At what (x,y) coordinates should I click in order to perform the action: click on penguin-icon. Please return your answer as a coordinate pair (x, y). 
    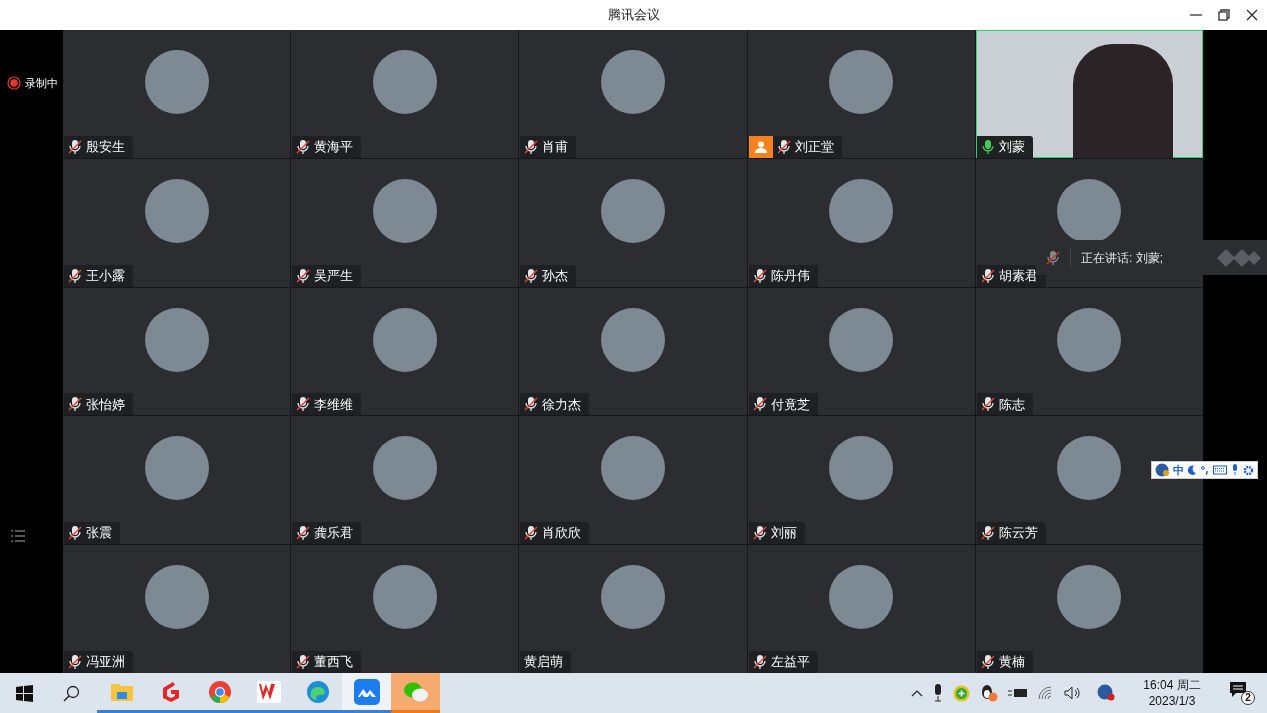
    Looking at the image, I should click on (989, 693).